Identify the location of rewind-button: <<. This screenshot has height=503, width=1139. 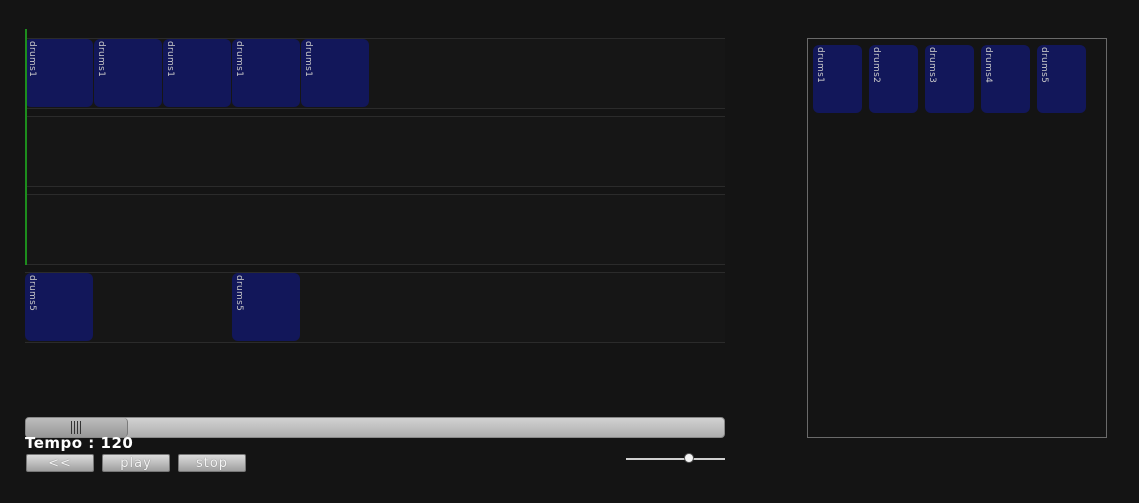
(60, 463).